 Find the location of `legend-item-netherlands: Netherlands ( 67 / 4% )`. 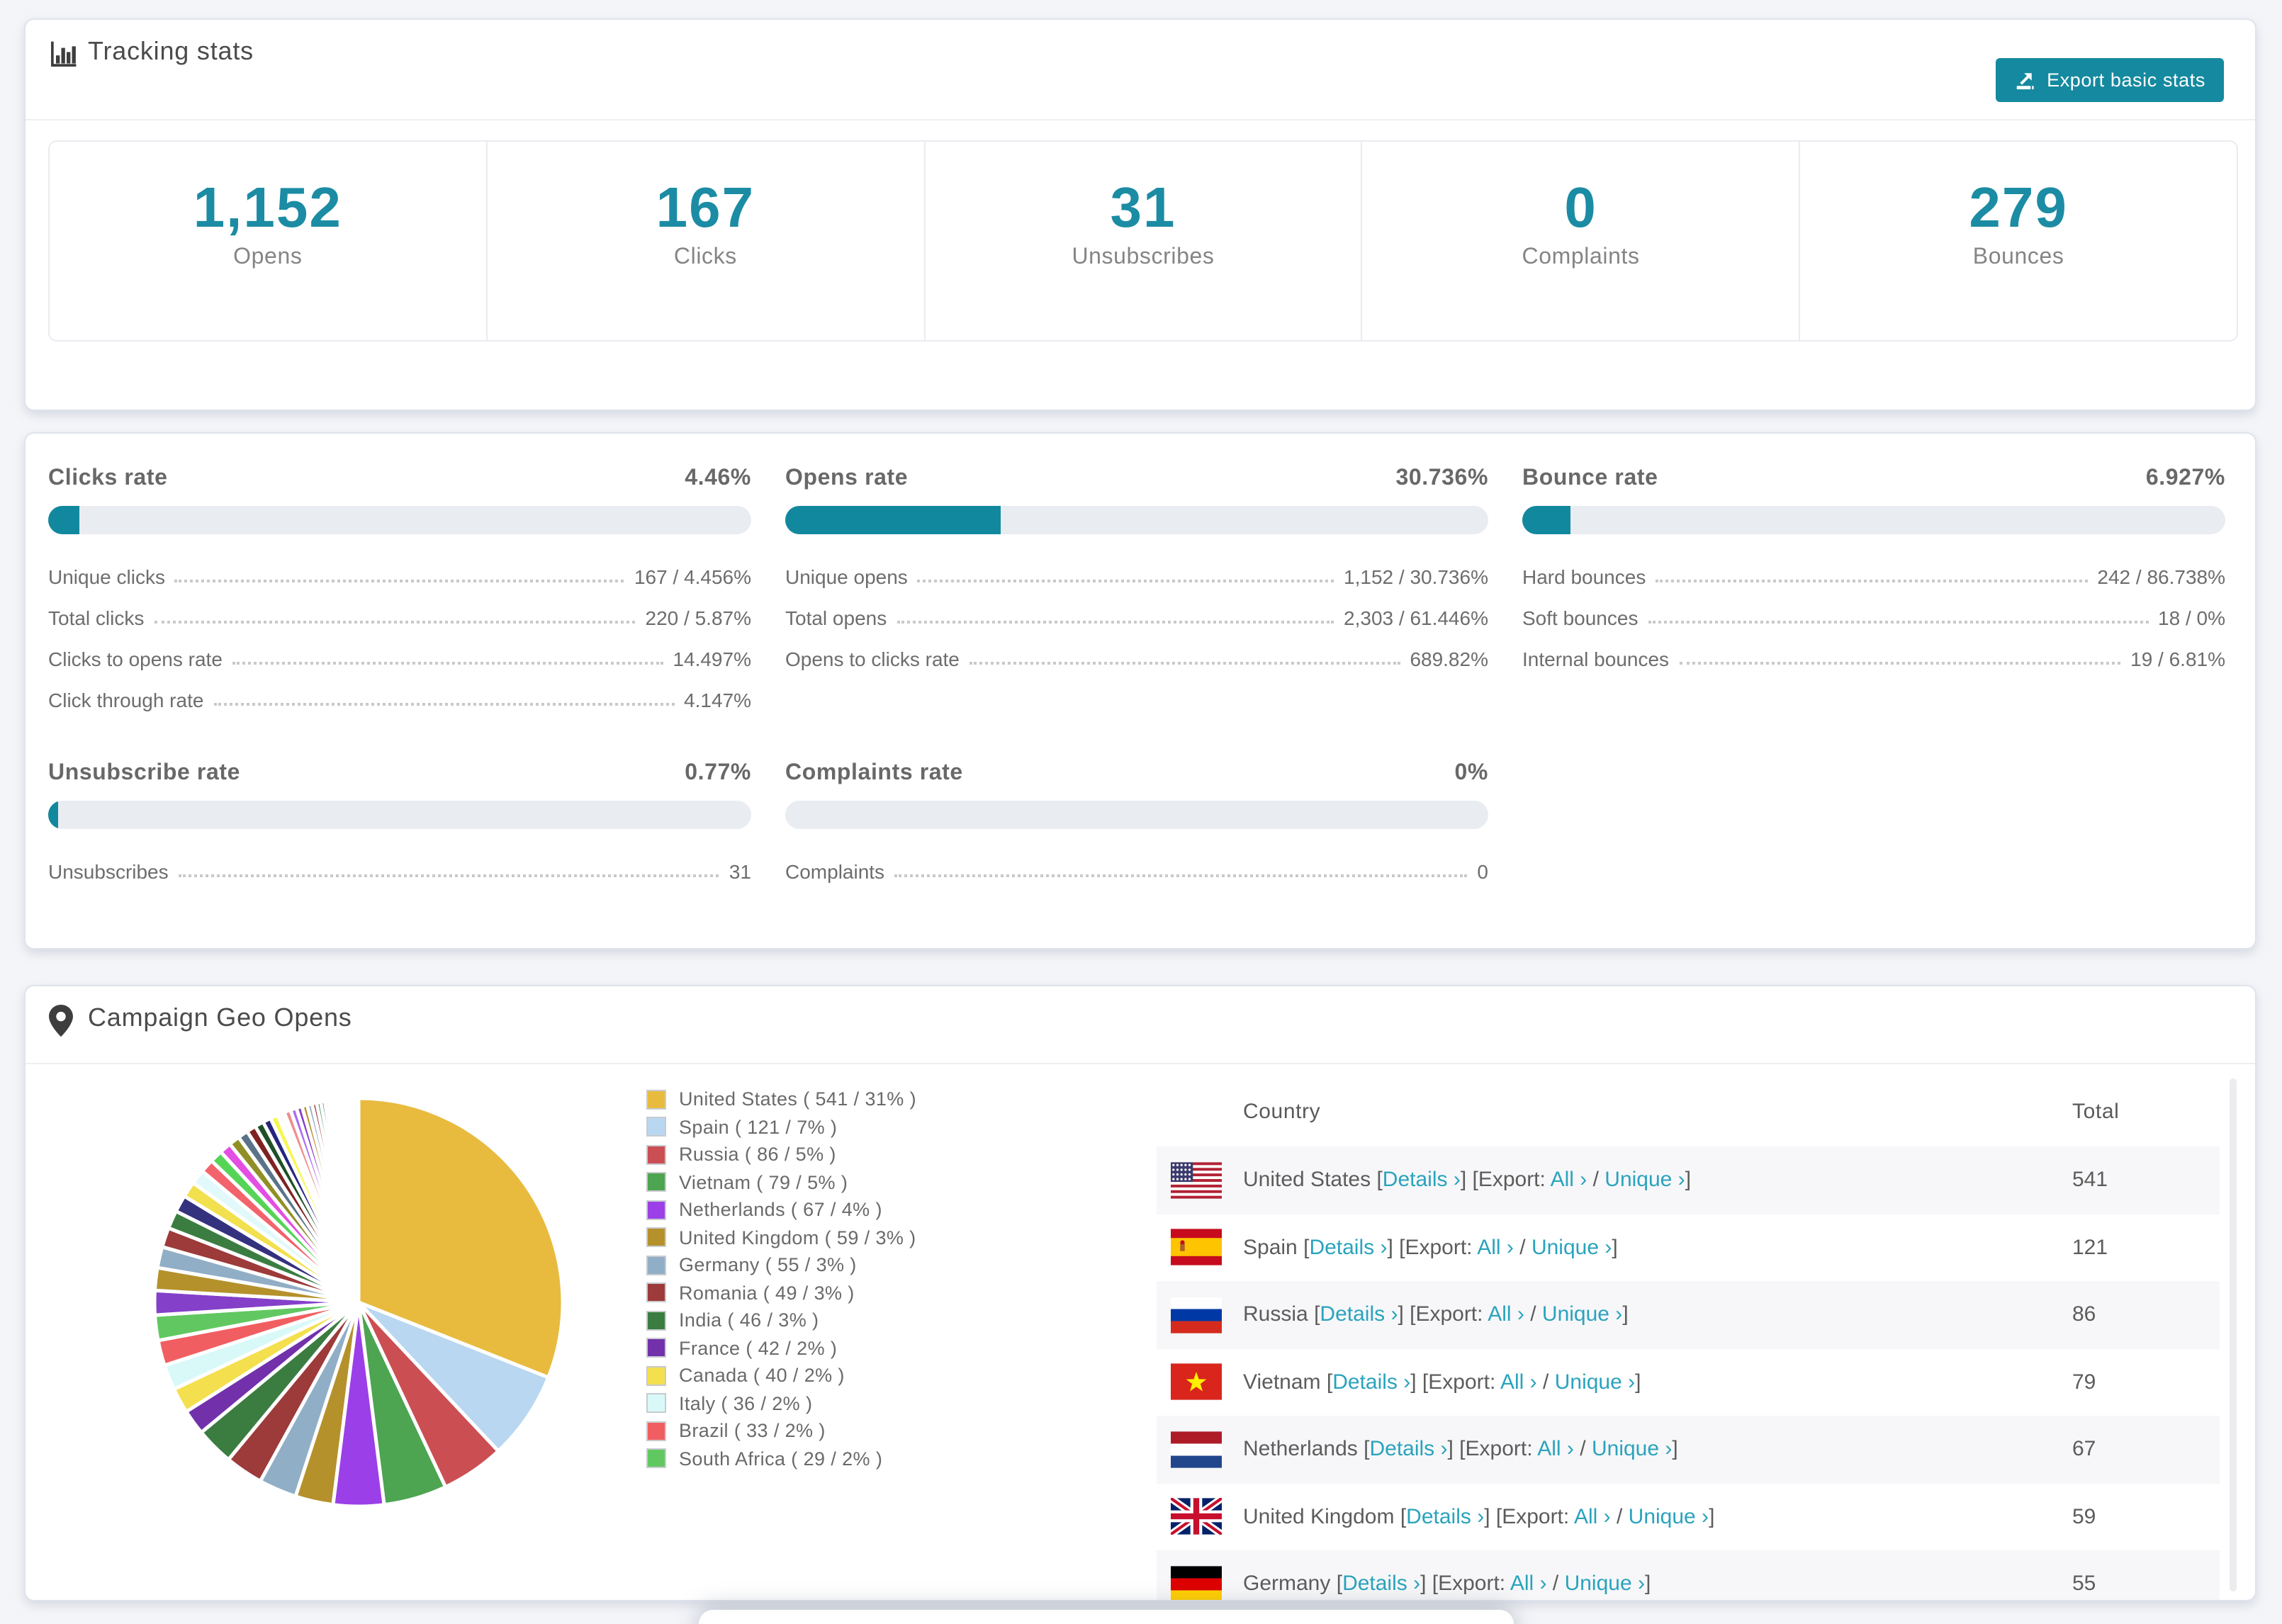

legend-item-netherlands: Netherlands ( 67 / 4% ) is located at coordinates (781, 1210).